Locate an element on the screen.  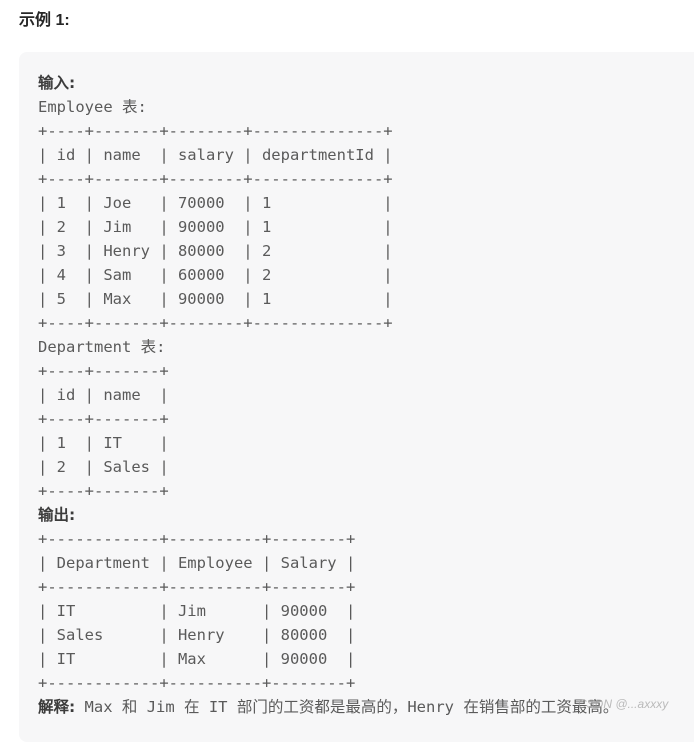
output-label: 输出: is located at coordinates (57, 515).